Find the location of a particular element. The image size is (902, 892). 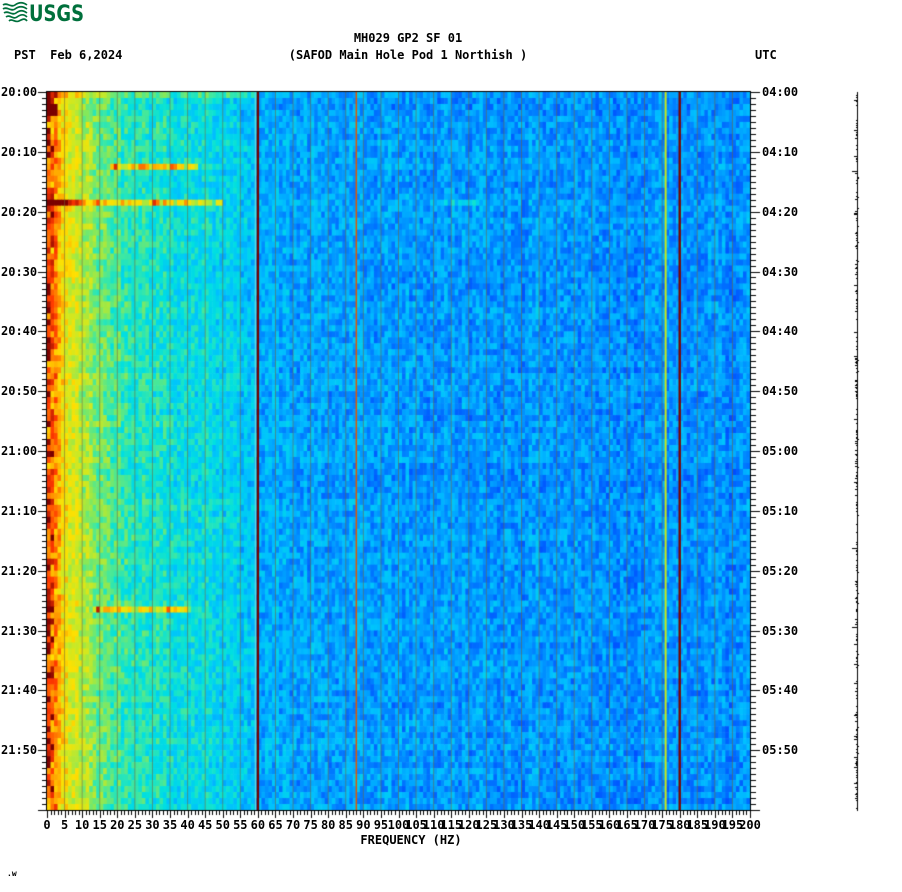

time-label-pst: 21:20 is located at coordinates (19, 570).